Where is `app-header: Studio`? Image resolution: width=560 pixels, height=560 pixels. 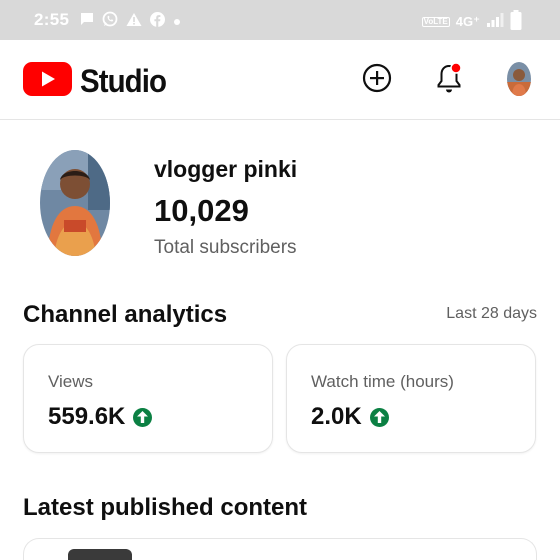
app-header: Studio is located at coordinates (280, 80).